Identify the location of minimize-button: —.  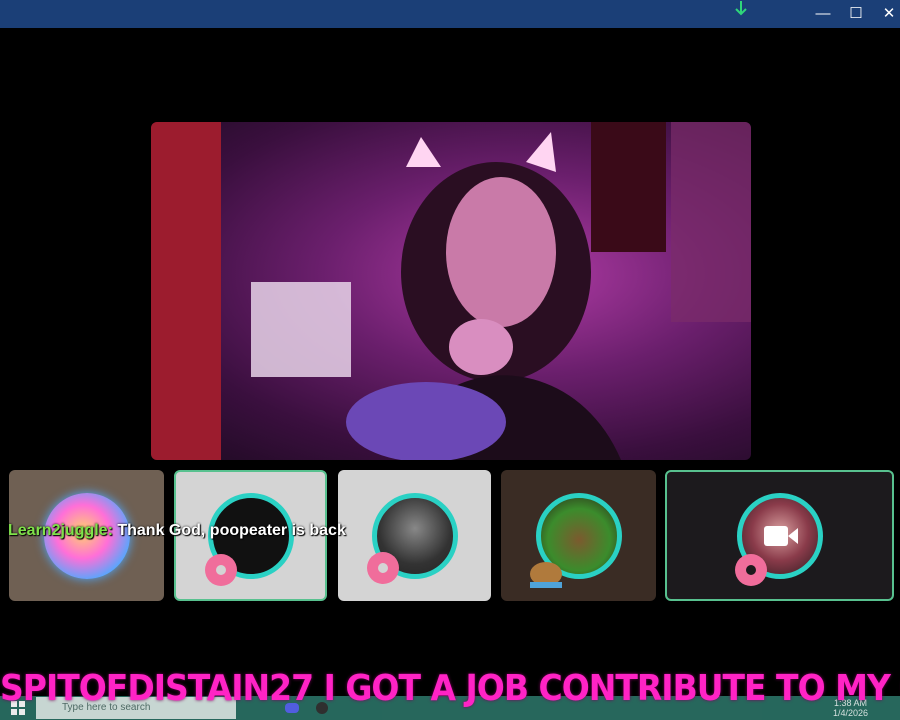
(823, 14).